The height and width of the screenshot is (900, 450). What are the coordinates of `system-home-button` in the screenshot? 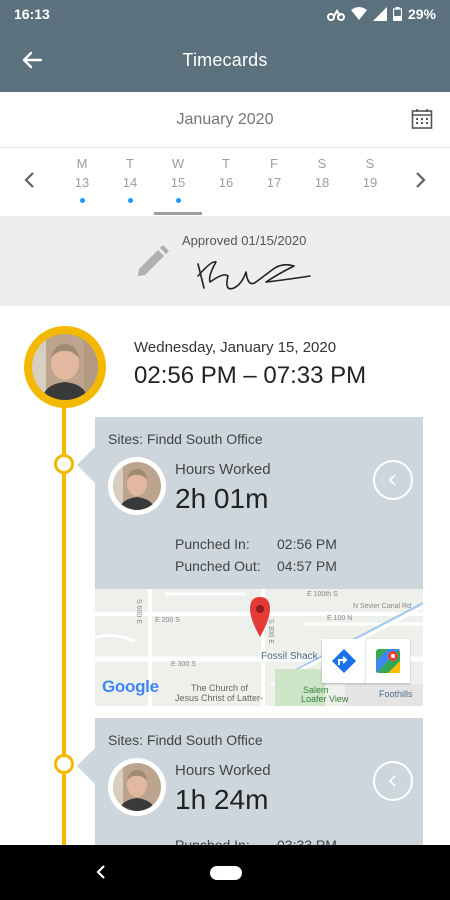 It's located at (226, 873).